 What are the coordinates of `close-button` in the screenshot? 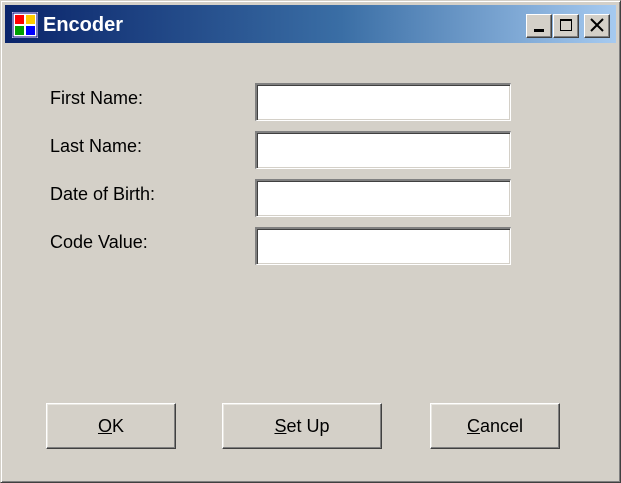 It's located at (597, 26).